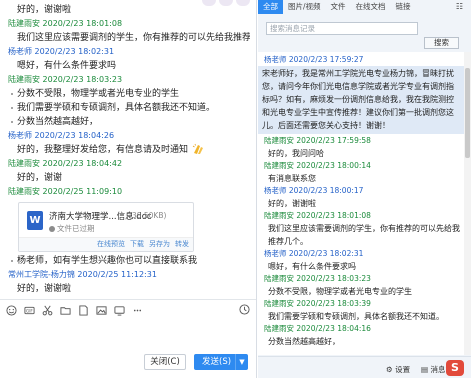 The width and height of the screenshot is (471, 378). I want to click on tab-0: 全部, so click(270, 7).